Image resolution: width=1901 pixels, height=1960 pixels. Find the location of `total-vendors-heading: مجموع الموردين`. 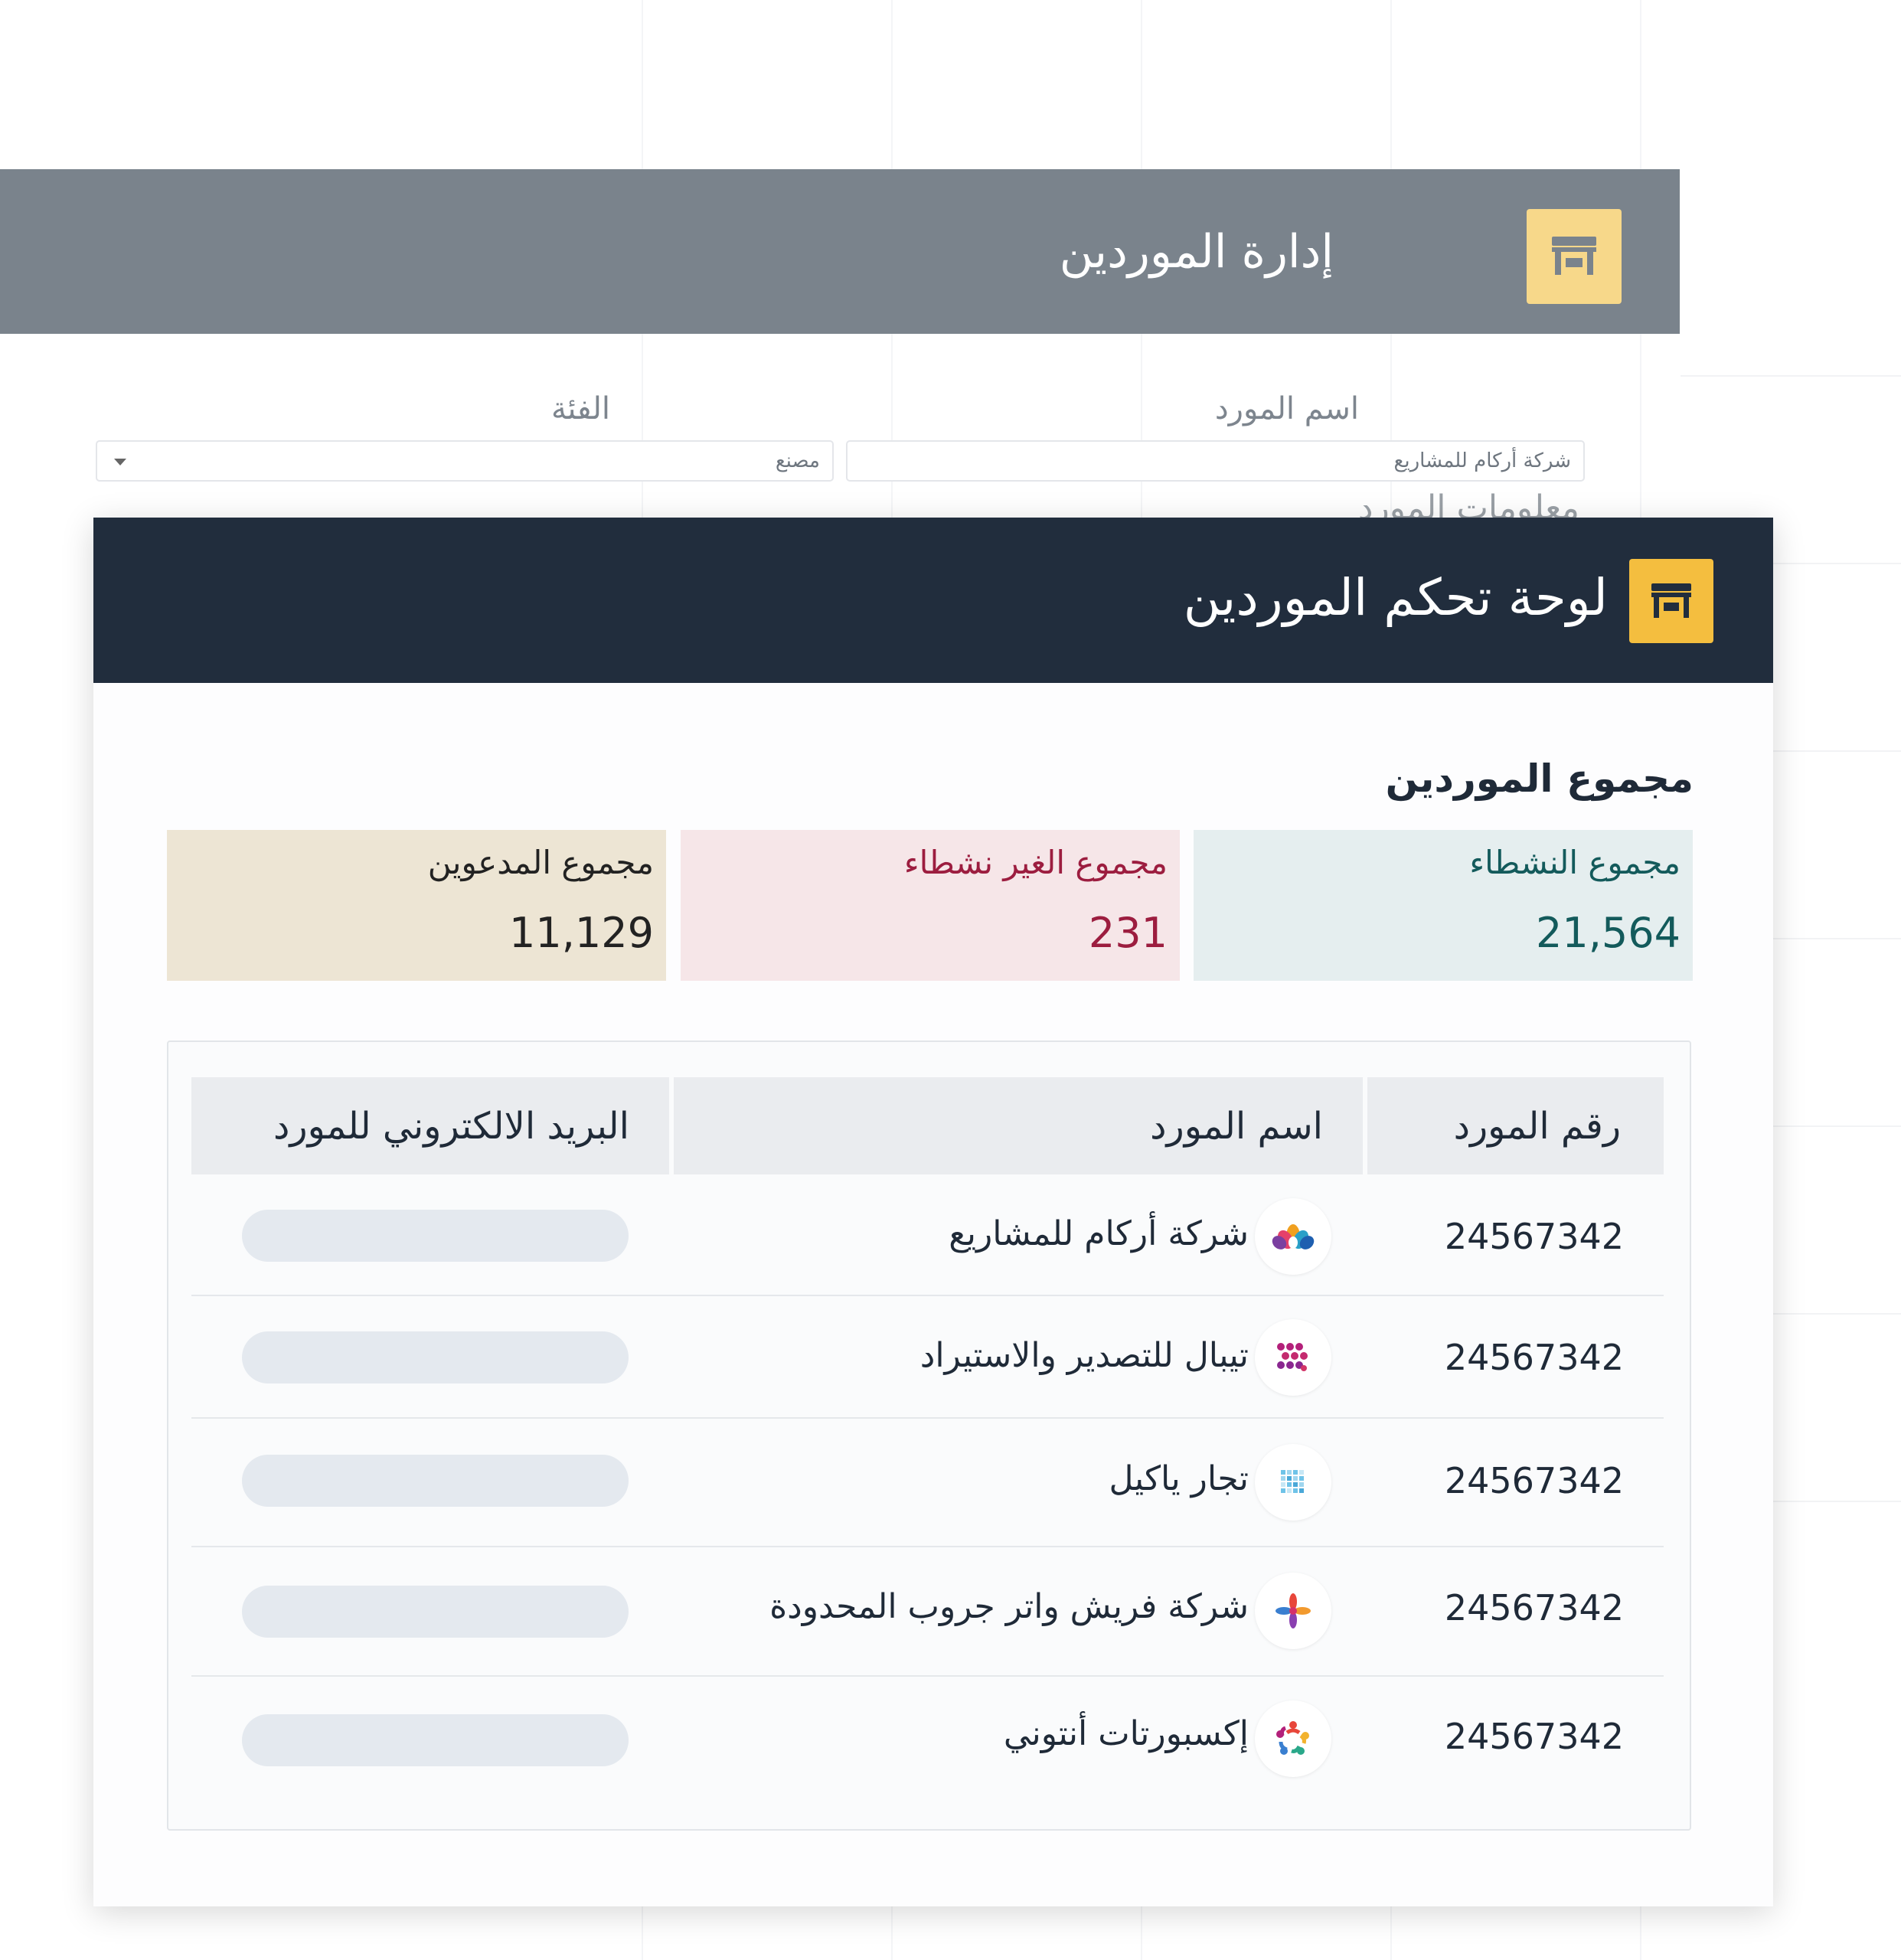

total-vendors-heading: مجموع الموردين is located at coordinates (1539, 778).